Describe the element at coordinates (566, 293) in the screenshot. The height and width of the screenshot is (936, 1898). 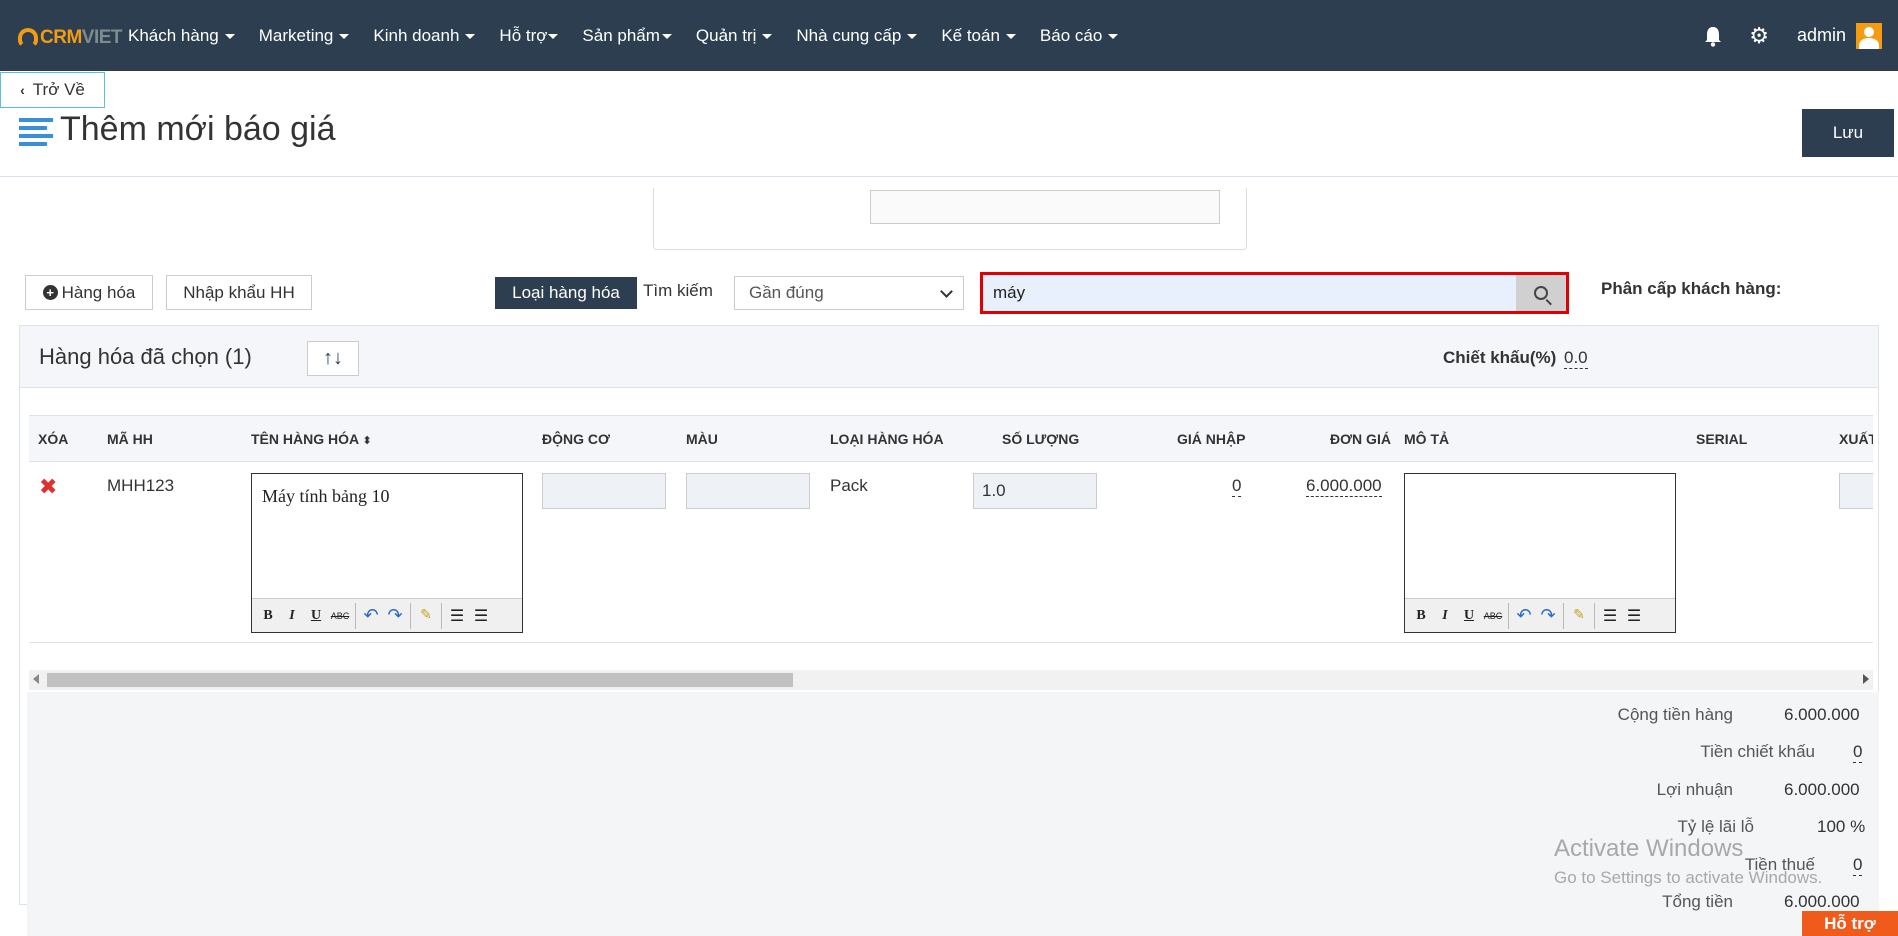
I see `item-type-button: Loại hàng hóa` at that location.